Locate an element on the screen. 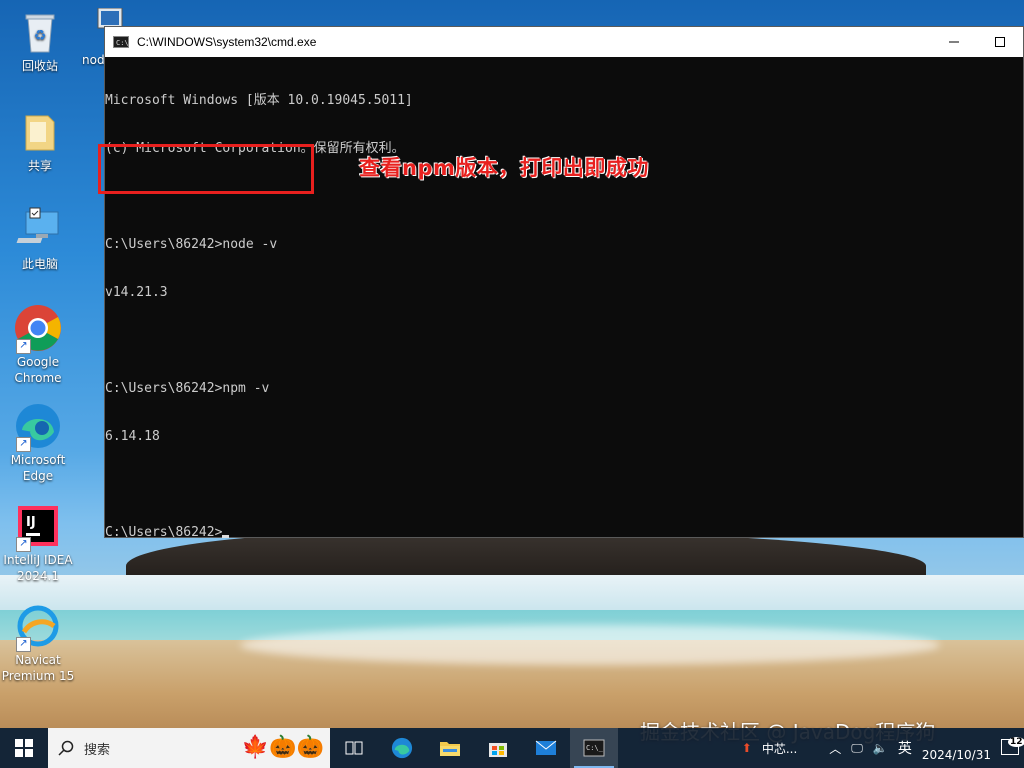 Image resolution: width=1024 pixels, height=768 pixels. desktop-icon-label: Microsoft Edge is located at coordinates (38, 468).